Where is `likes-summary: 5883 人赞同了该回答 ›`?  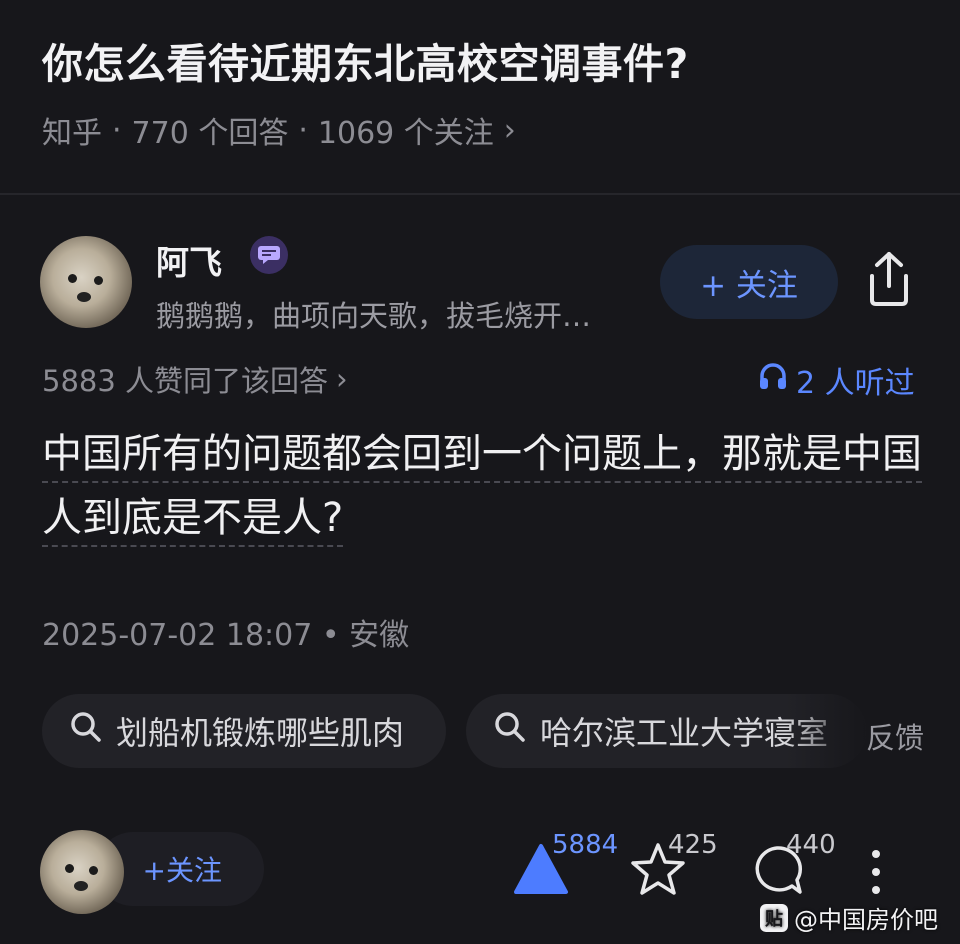 likes-summary: 5883 人赞同了该回答 › is located at coordinates (195, 379).